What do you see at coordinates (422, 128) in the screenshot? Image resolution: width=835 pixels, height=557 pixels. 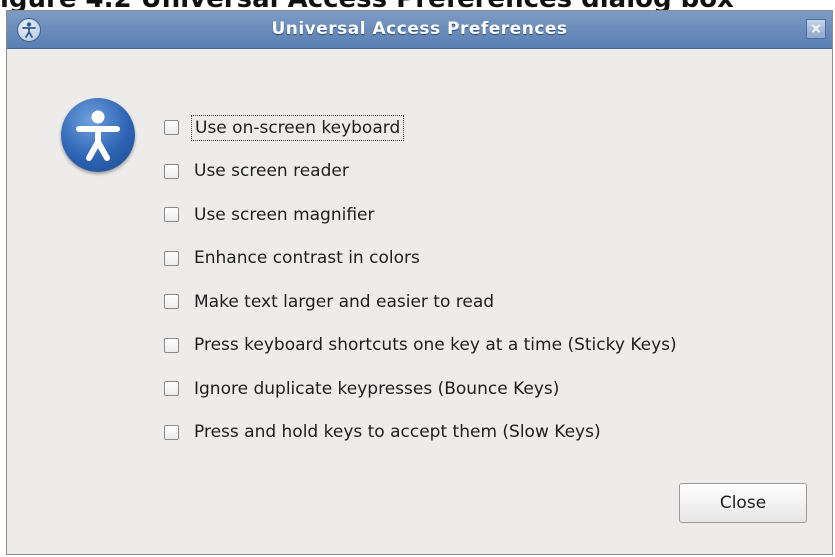 I see `option-on-screen-keyboard: Use on-screen keyboard` at bounding box center [422, 128].